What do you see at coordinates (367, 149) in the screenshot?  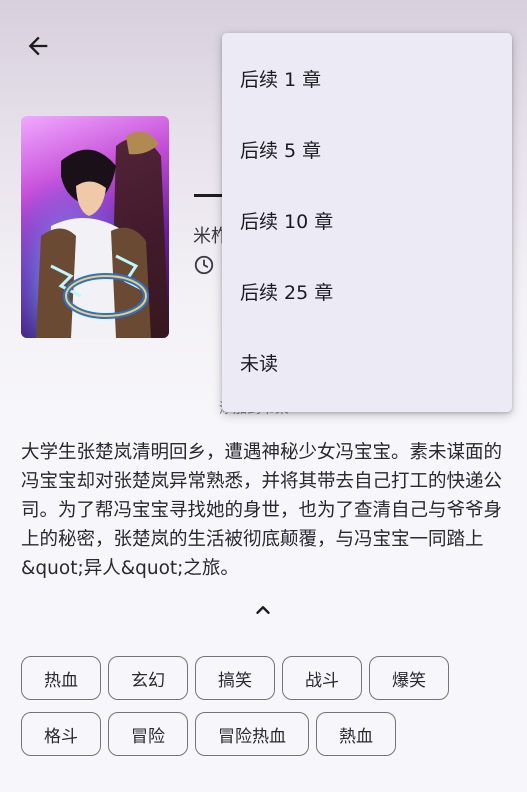 I see `menu-item-next-5: 后续 5 章` at bounding box center [367, 149].